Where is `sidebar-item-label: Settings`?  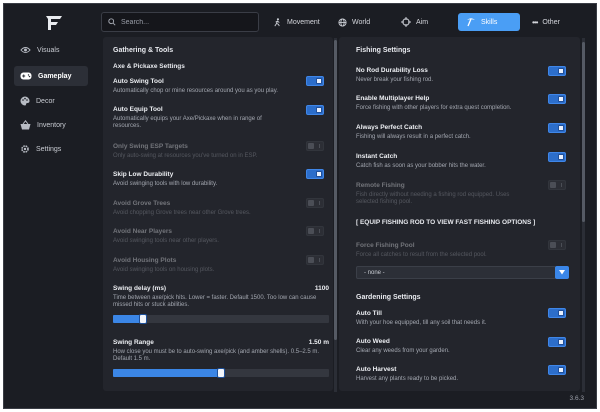
sidebar-item-label: Settings is located at coordinates (49, 149).